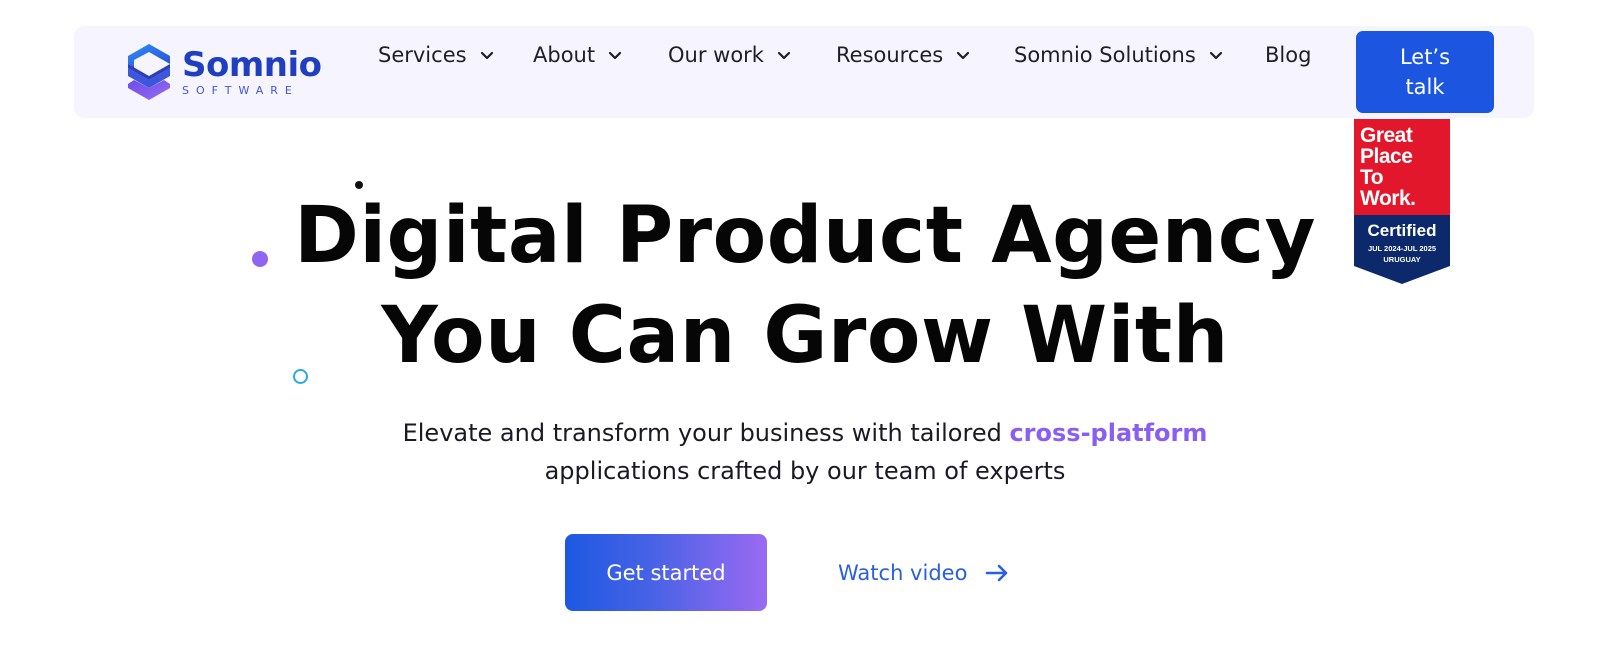 The width and height of the screenshot is (1600, 646). What do you see at coordinates (805, 336) in the screenshot?
I see `hero-headline-line2: You Can Grow With` at bounding box center [805, 336].